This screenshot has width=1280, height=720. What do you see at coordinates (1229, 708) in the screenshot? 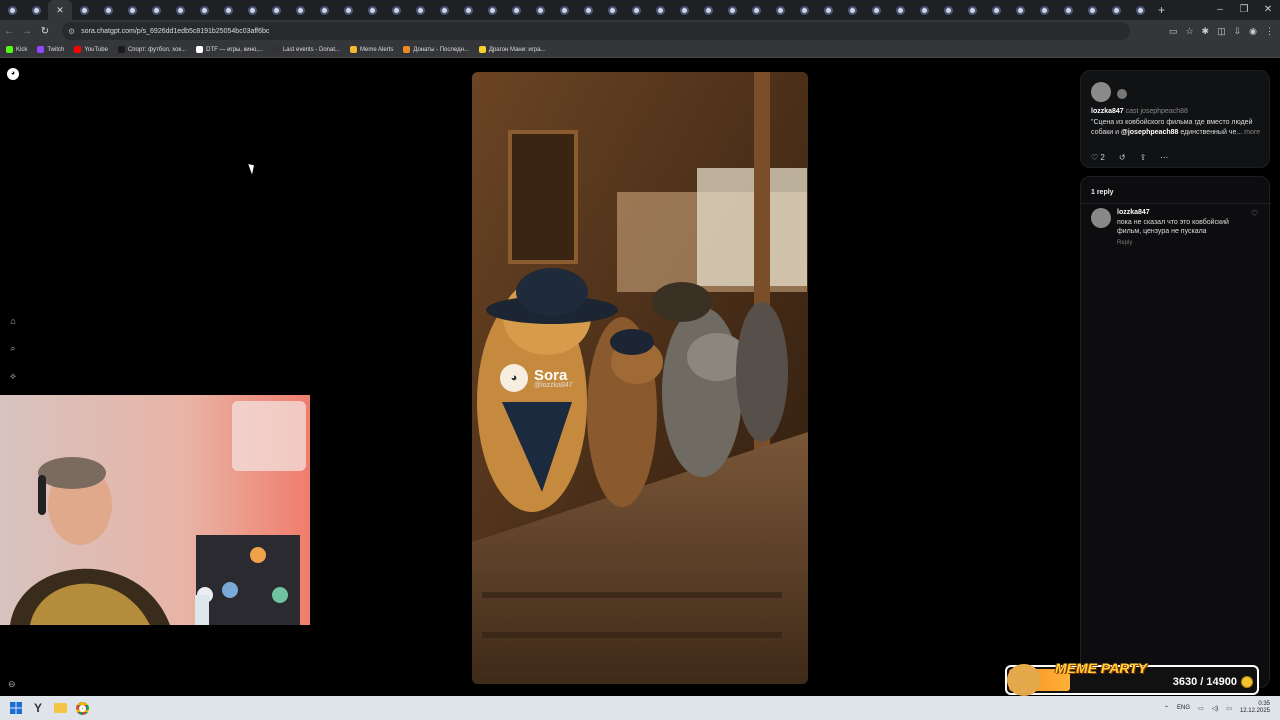
I see `battery-icon: ▭` at bounding box center [1229, 708].